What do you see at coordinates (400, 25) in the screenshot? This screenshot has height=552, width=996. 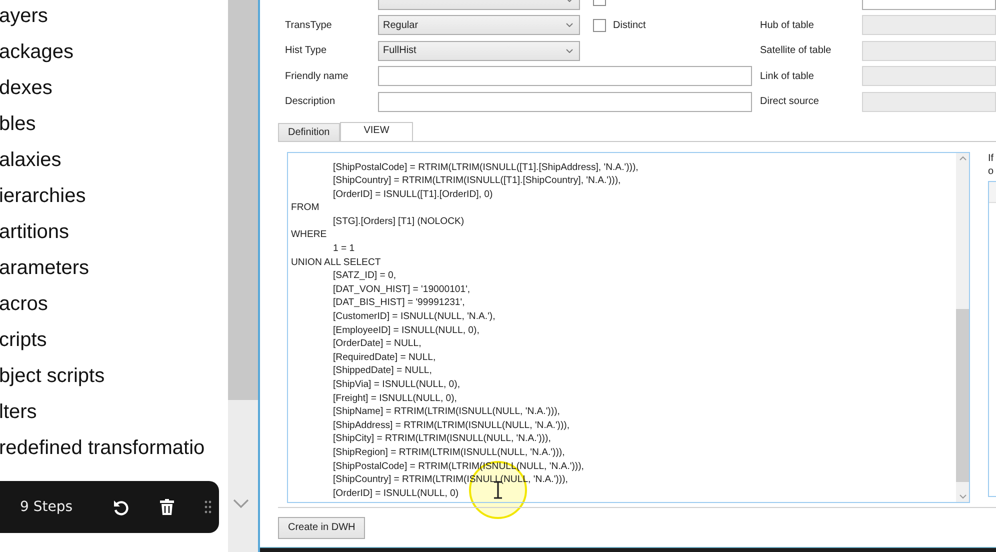 I see `dropdown-value: Regular` at bounding box center [400, 25].